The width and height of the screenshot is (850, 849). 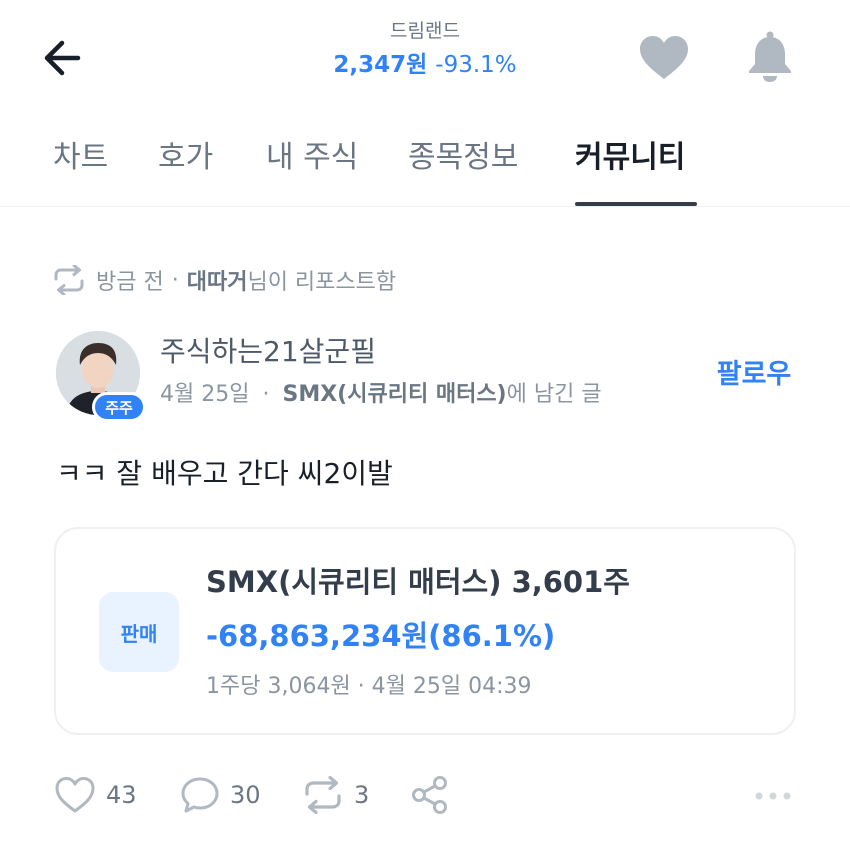 What do you see at coordinates (245, 795) in the screenshot?
I see `comment-count: 30` at bounding box center [245, 795].